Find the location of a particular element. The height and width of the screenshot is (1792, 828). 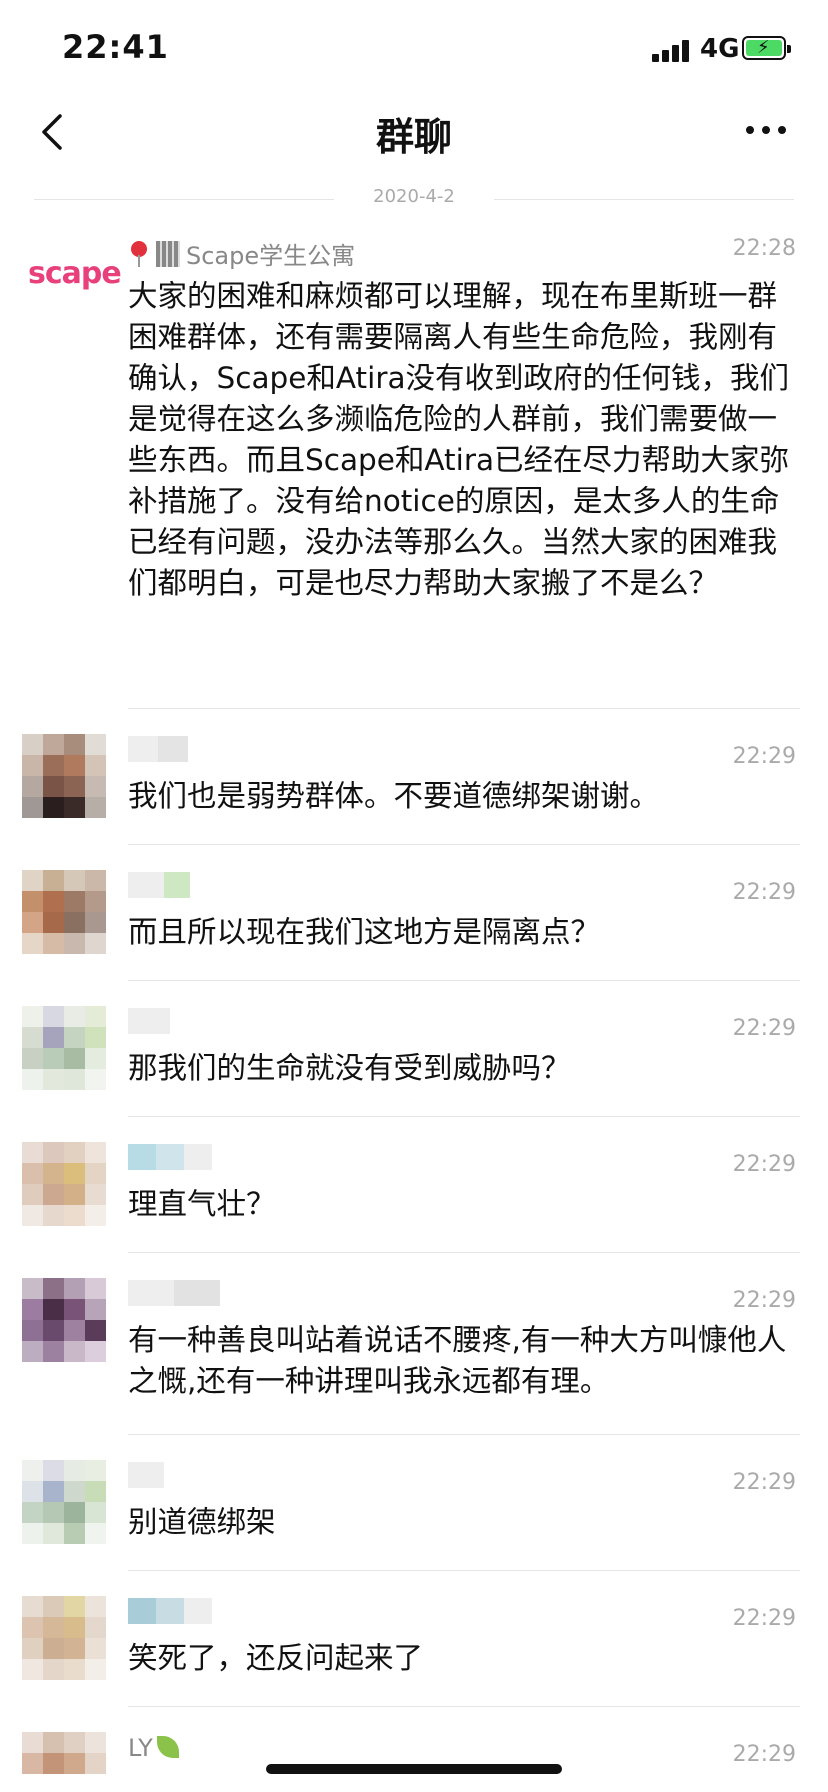

avatar: scape is located at coordinates (75, 276).